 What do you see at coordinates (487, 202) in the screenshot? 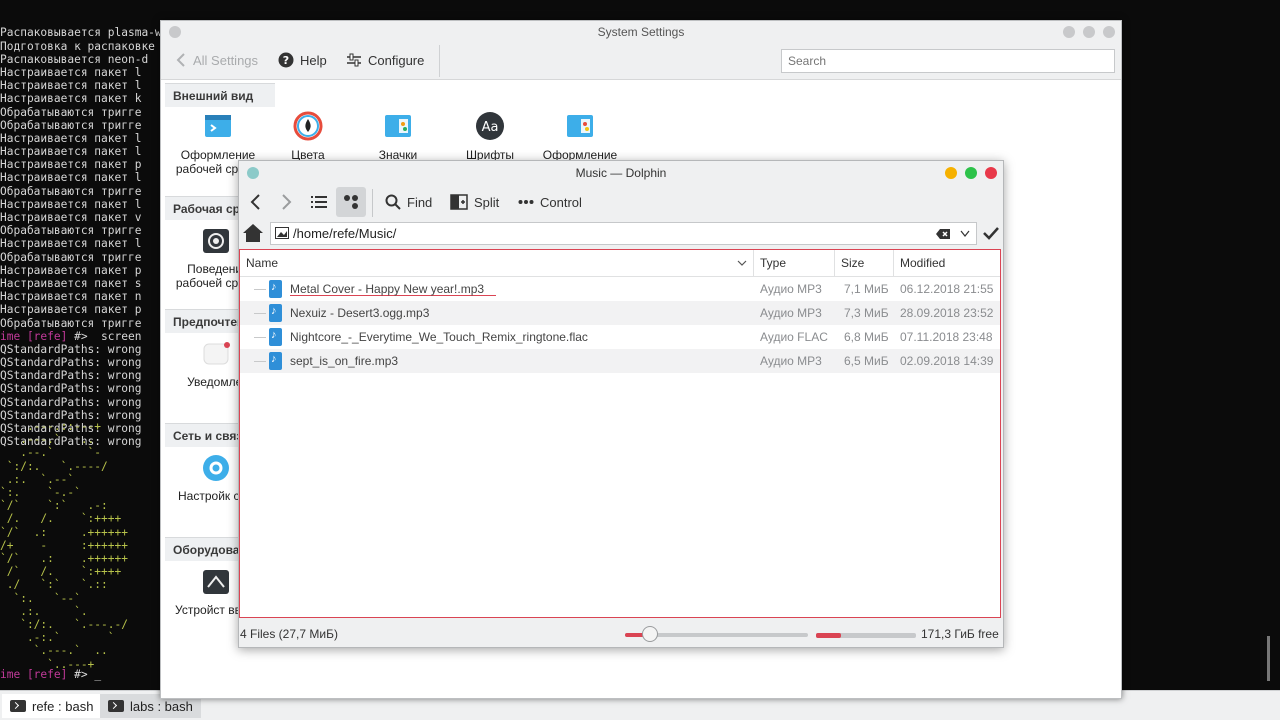
I see `split-label: Split` at bounding box center [487, 202].